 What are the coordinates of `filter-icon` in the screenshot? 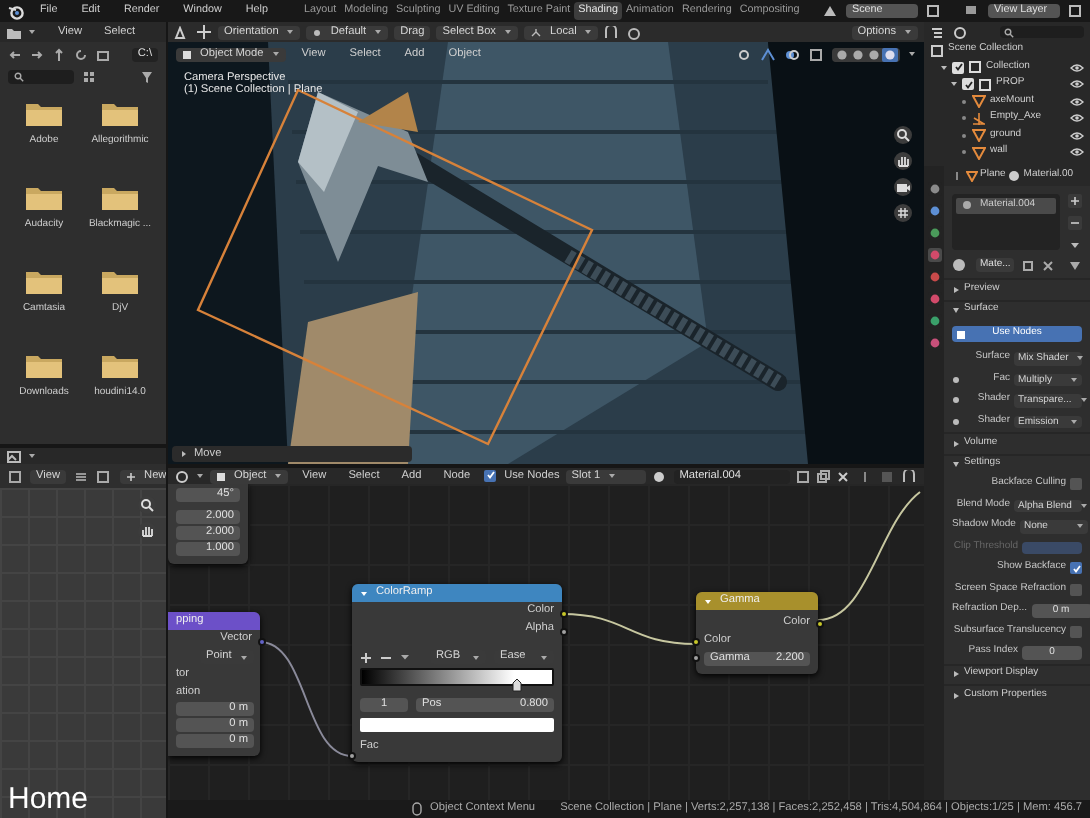 It's located at (149, 76).